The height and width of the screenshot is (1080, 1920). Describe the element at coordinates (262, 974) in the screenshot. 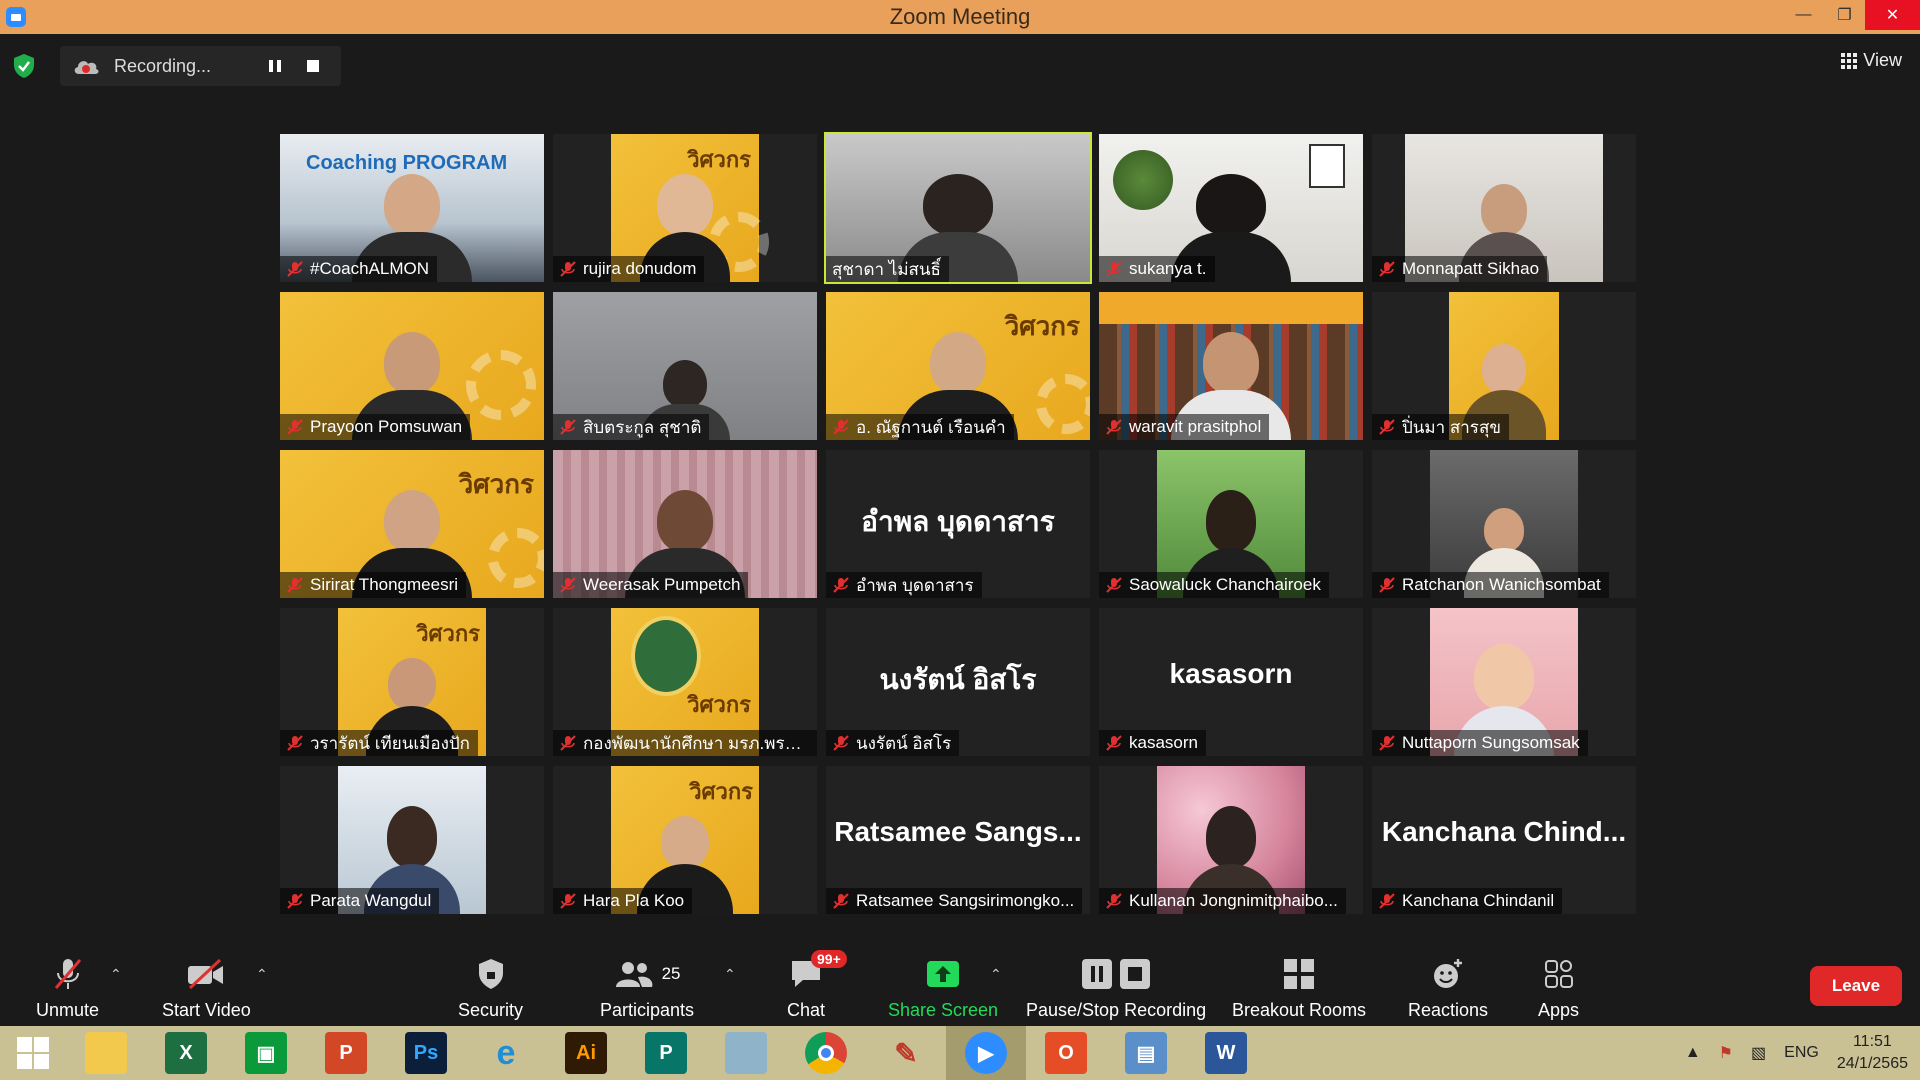

I see `video-options-caret: ⌃` at that location.